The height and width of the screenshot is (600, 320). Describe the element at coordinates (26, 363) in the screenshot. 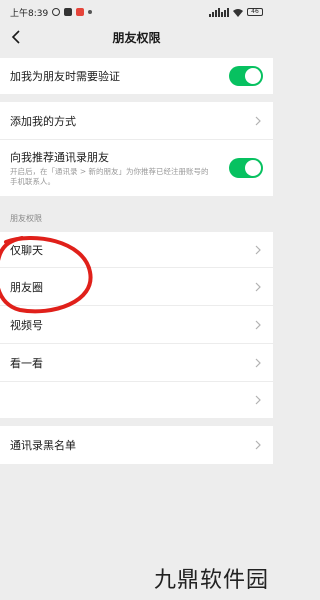

I see `permission-item-label: 看一看` at that location.